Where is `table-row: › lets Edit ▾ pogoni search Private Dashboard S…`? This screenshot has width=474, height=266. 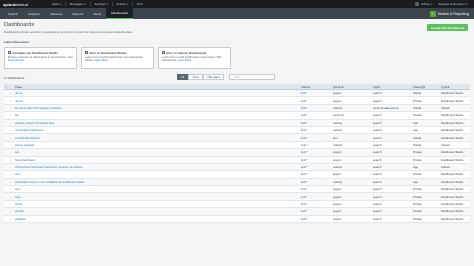 table-row: › lets Edit ▾ pogoni search Private Dashboard S… is located at coordinates (237, 153).